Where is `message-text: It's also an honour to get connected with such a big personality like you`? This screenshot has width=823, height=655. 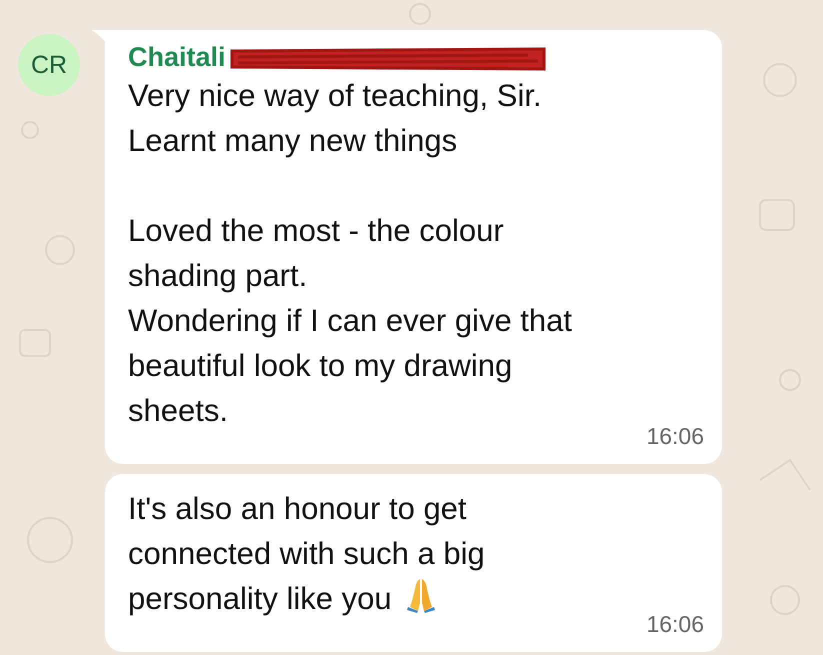
message-text: It's also an honour to get connected with such a big personality like you is located at coordinates (306, 553).